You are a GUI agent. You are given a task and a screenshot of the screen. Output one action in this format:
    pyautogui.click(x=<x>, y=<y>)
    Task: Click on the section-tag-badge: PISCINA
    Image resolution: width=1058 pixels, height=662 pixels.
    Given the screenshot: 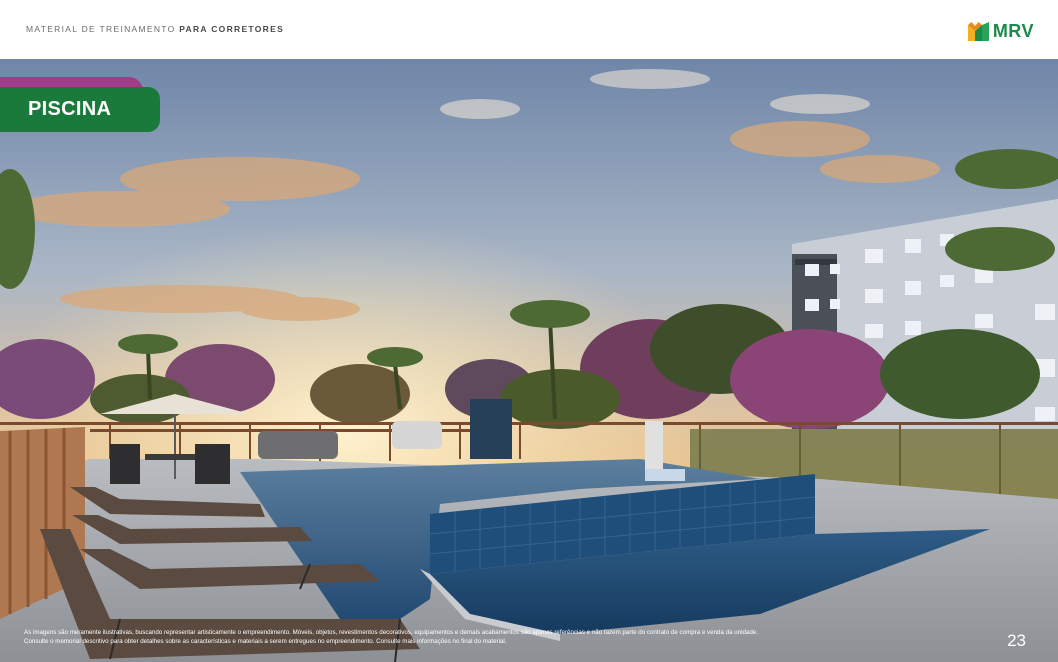 What is the action you would take?
    pyautogui.click(x=80, y=109)
    